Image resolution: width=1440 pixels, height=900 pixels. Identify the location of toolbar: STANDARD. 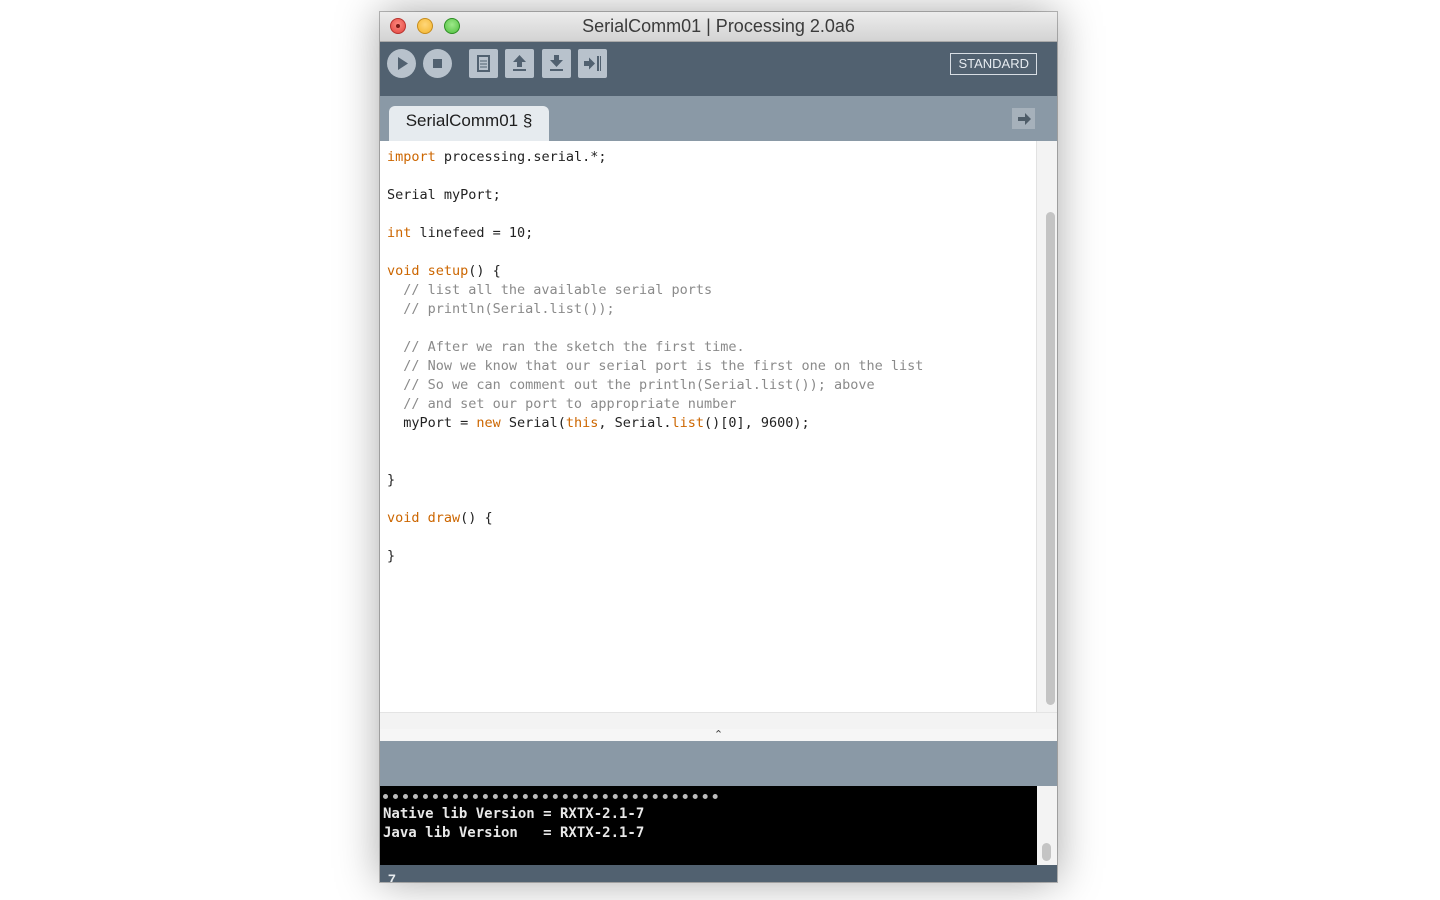
(718, 69).